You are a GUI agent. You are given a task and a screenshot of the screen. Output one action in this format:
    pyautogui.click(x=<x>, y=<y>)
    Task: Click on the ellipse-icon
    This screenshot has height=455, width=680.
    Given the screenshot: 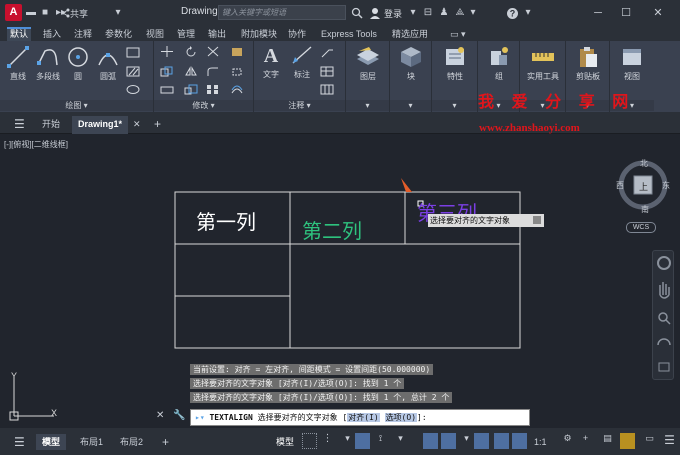 What is the action you would take?
    pyautogui.click(x=133, y=89)
    